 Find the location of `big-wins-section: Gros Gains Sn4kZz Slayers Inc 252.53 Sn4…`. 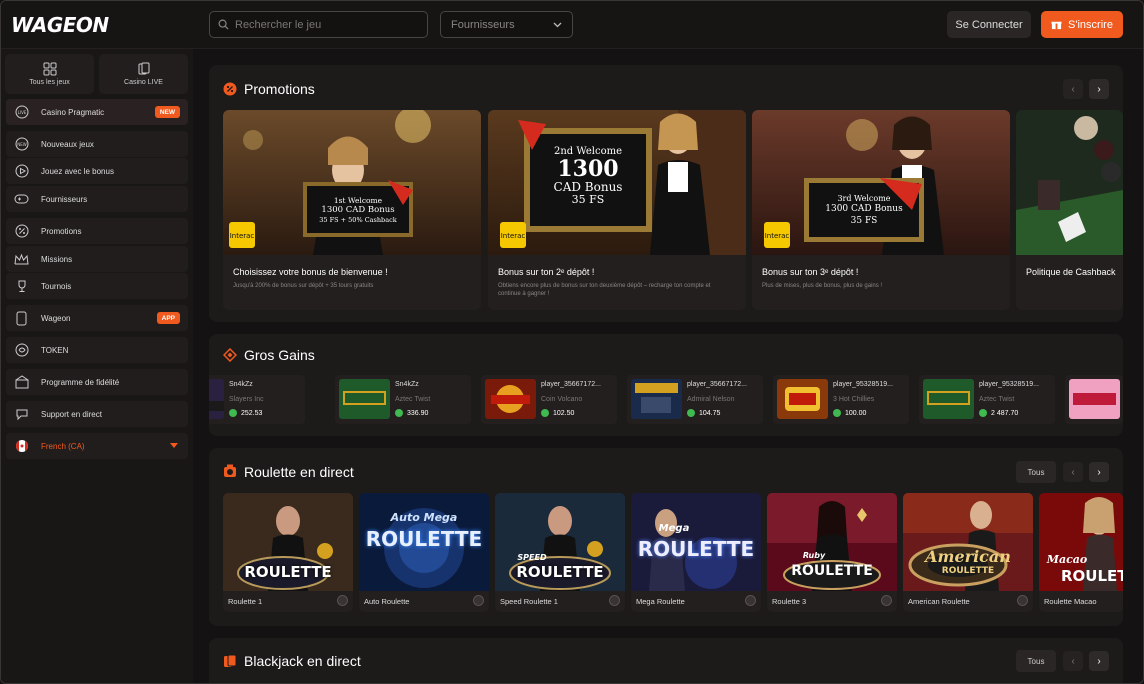

big-wins-section: Gros Gains Sn4kZz Slayers Inc 252.53 Sn4… is located at coordinates (666, 385).